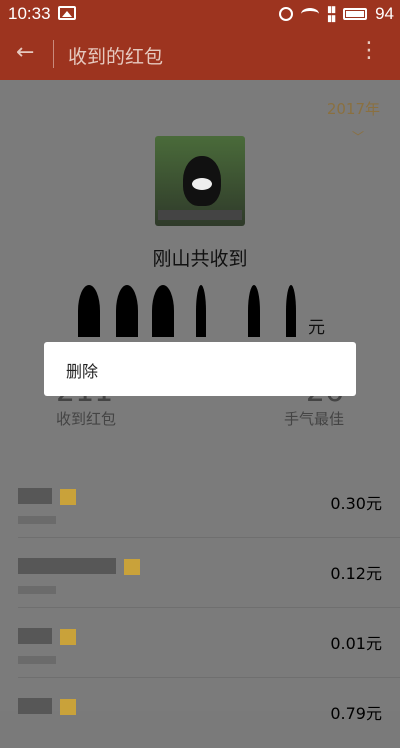 This screenshot has width=400, height=748. I want to click on avatar, so click(200, 181).